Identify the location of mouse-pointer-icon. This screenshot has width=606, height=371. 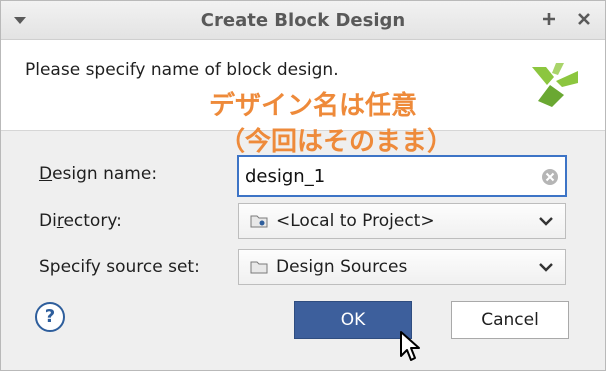
(410, 346).